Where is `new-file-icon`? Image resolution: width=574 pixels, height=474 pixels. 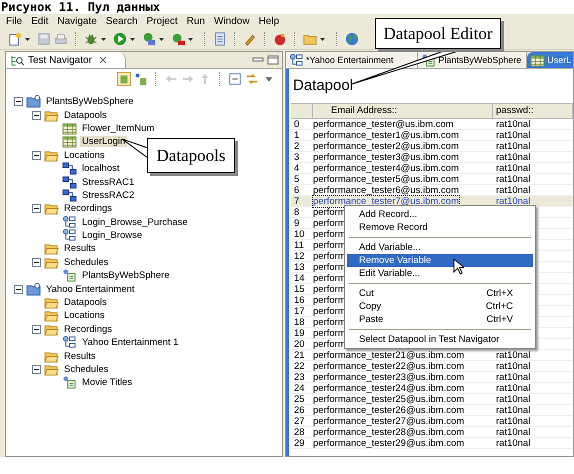 new-file-icon is located at coordinates (15, 39).